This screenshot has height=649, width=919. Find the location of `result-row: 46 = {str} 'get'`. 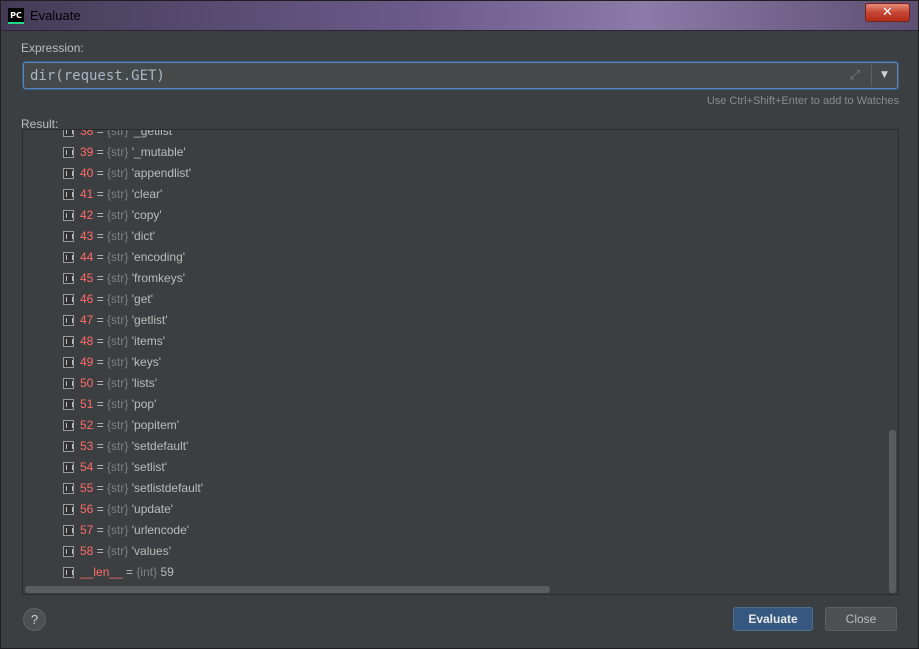

result-row: 46 = {str} 'get' is located at coordinates (453, 299).